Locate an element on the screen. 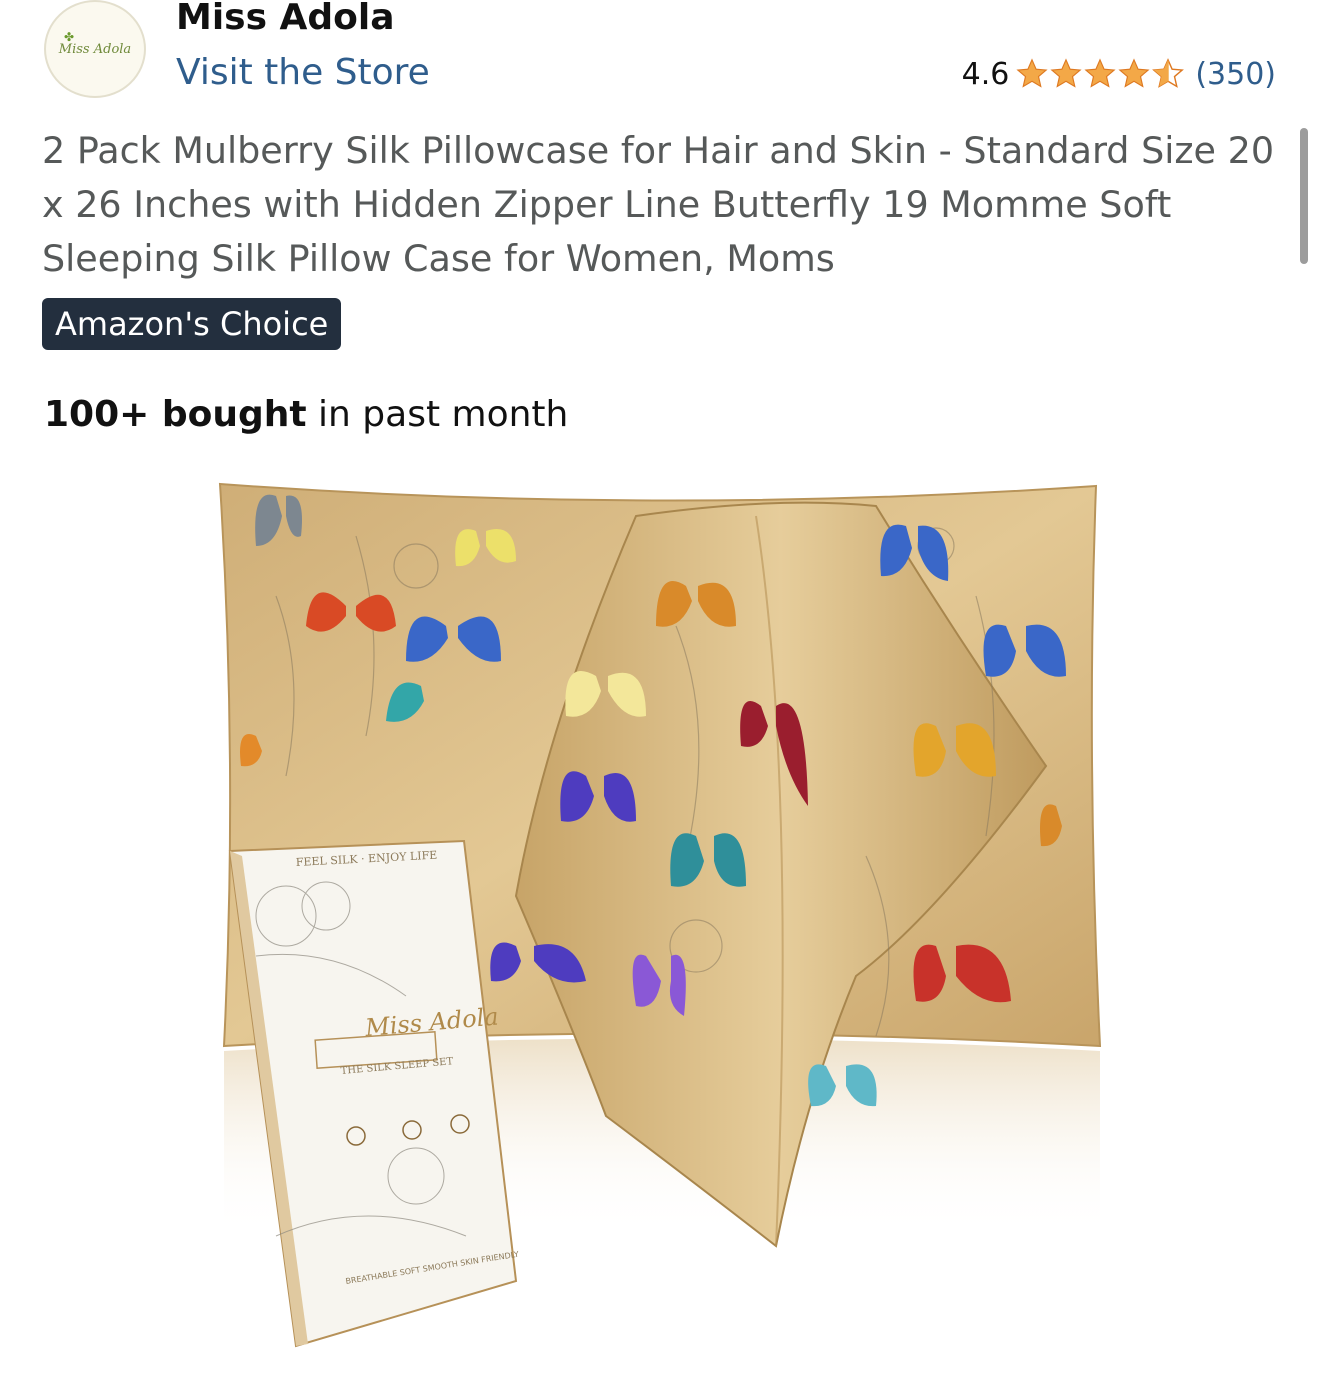 Image resolution: width=1320 pixels, height=1374 pixels. visit-store-link: Visit the Store is located at coordinates (303, 73).